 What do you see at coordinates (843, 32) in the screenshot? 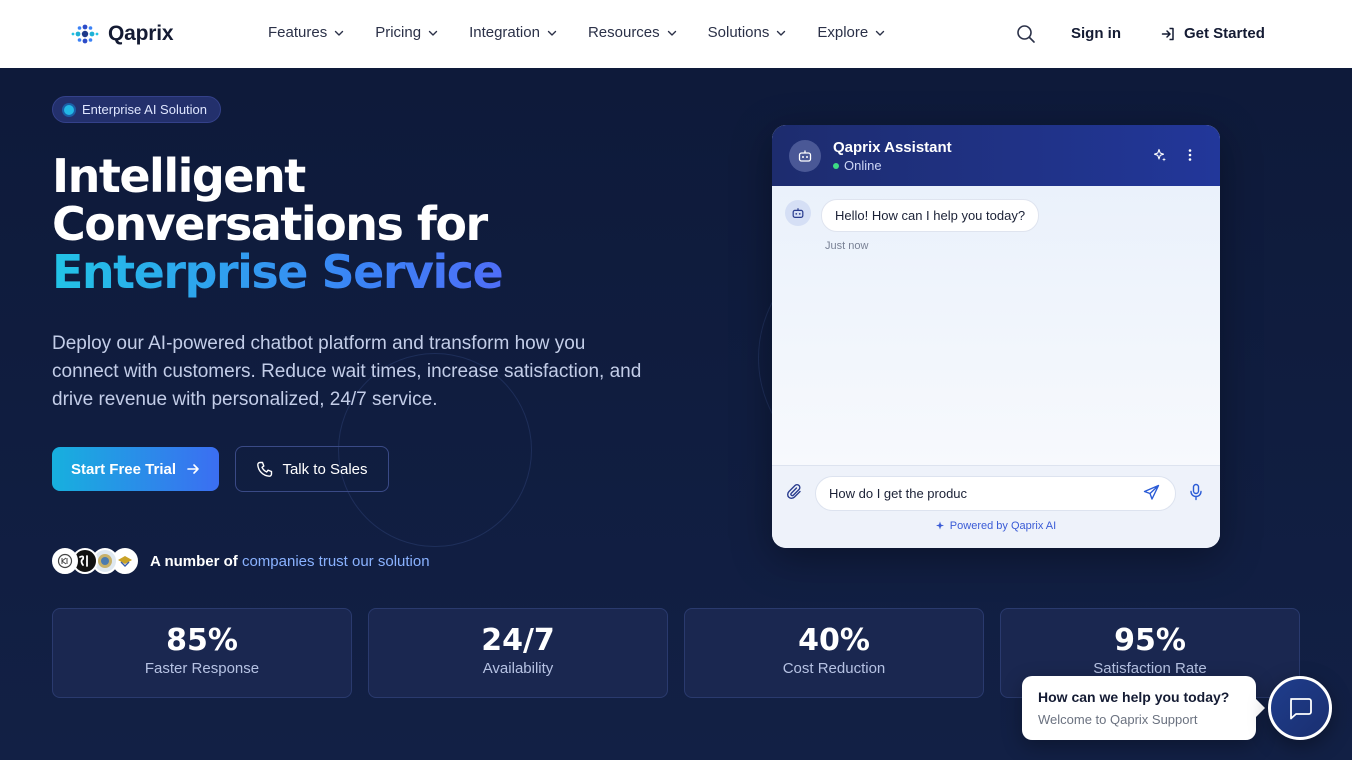
I see `nav-item-label: Explore` at bounding box center [843, 32].